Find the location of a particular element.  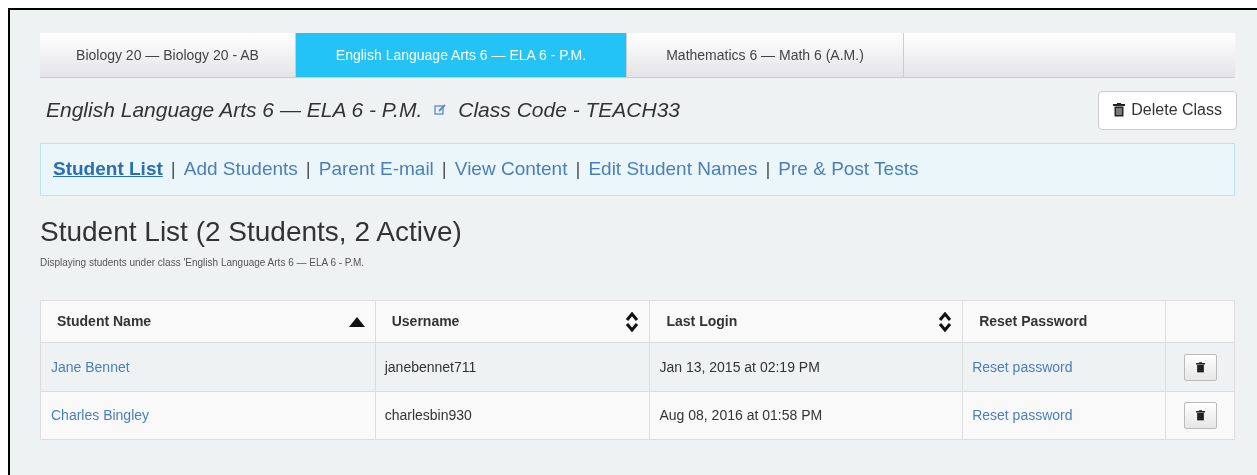

class-tab: Mathematics 6 — Math 6 (A.M.) is located at coordinates (765, 55).